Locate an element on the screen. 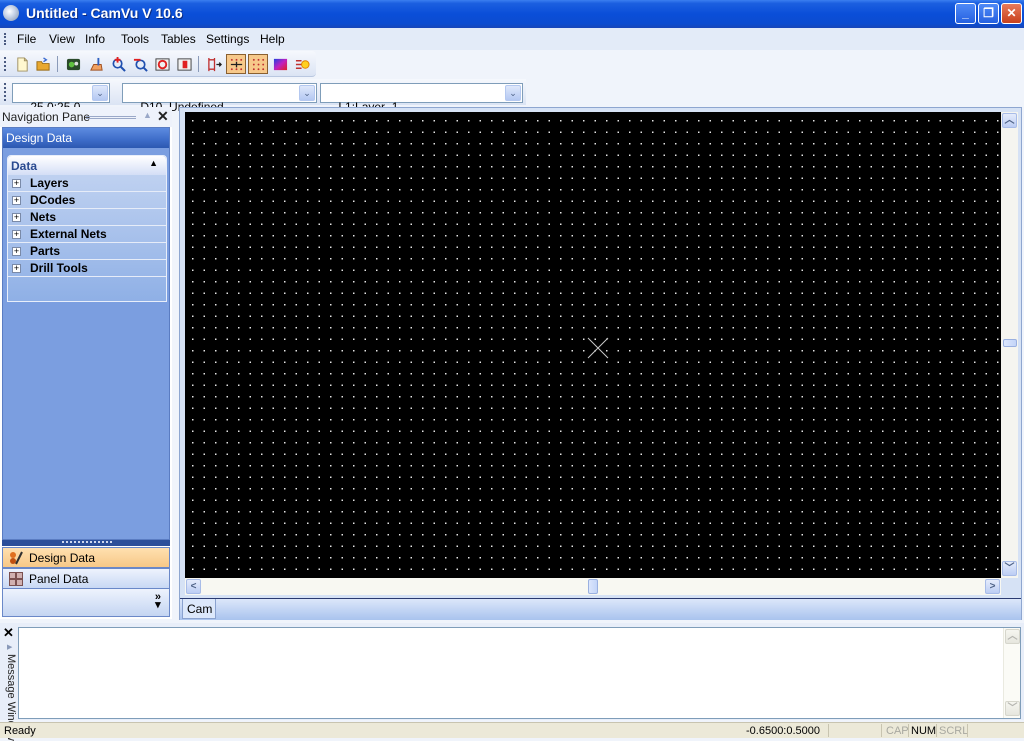  scroll-left-icon: < is located at coordinates (193, 586).